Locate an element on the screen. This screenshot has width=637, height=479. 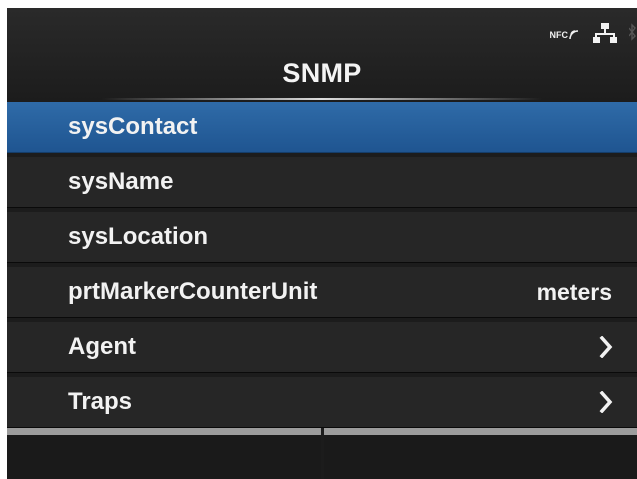
nfc-label: NFC is located at coordinates (559, 35).